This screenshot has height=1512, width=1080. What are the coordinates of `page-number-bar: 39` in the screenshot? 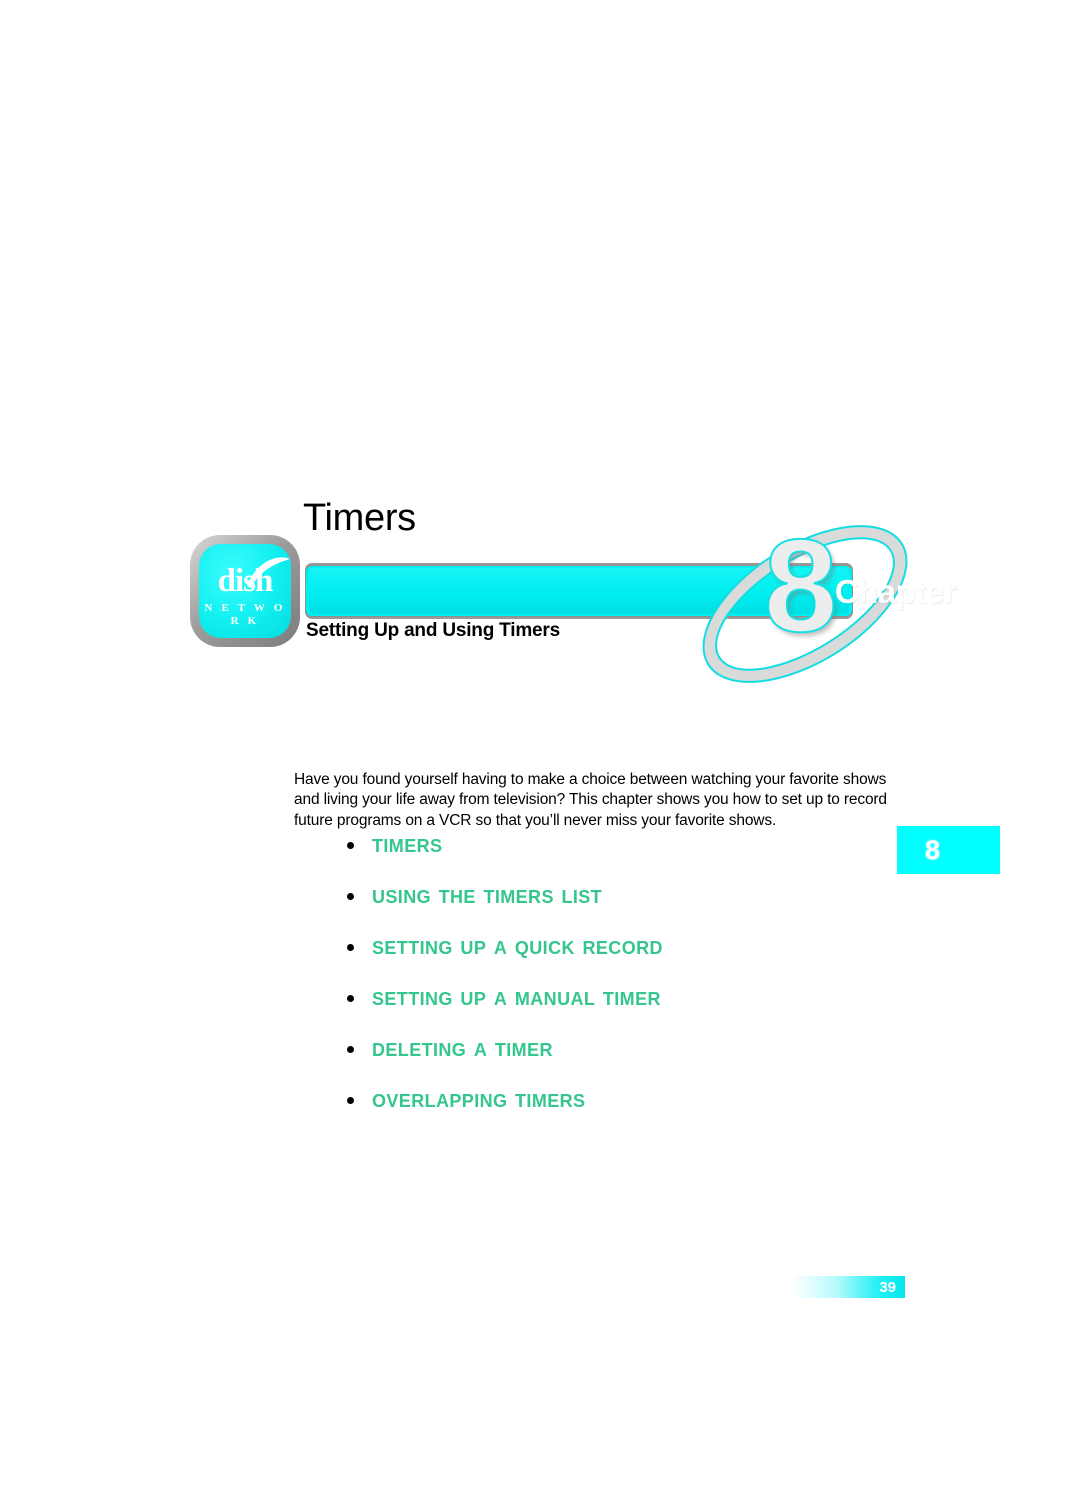 It's located at (849, 1287).